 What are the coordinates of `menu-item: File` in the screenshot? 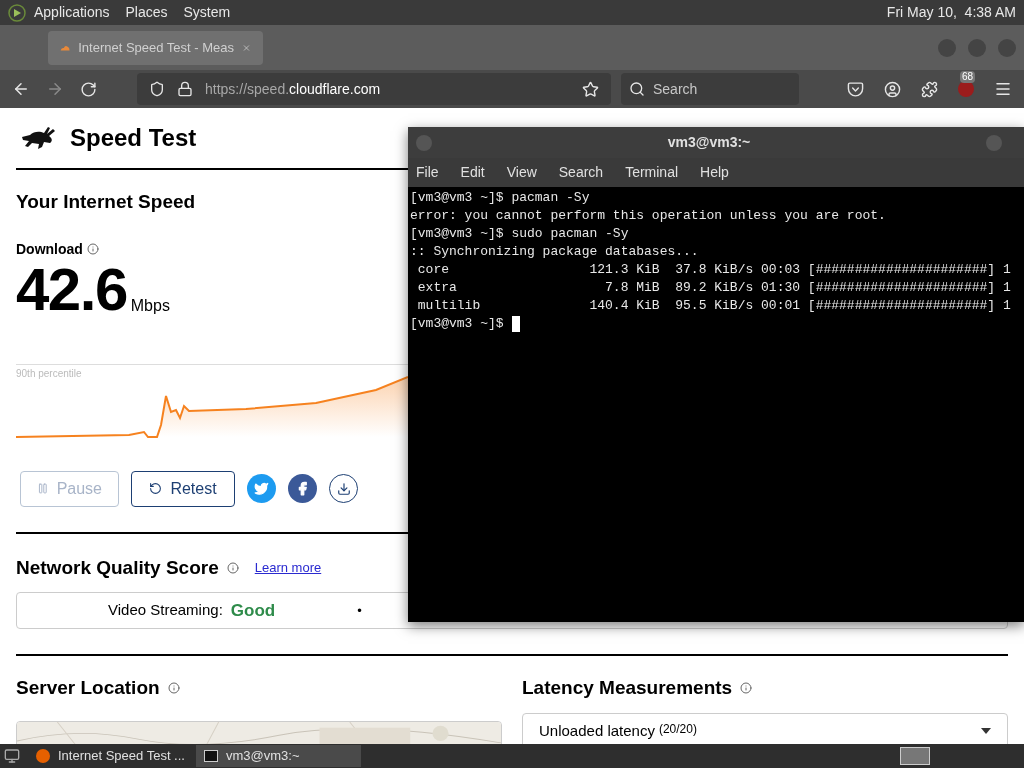 It's located at (427, 172).